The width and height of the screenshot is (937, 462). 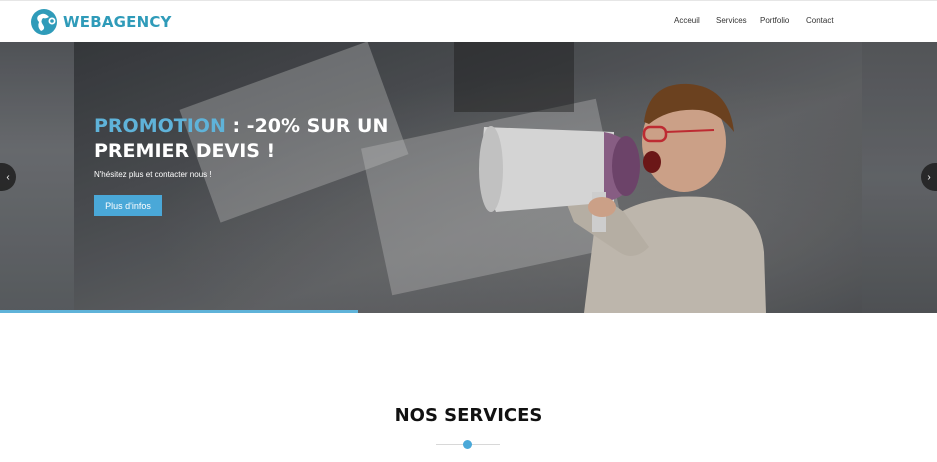 What do you see at coordinates (244, 139) in the screenshot?
I see `hero-headline: PROMOTION : -20% SUR UN PREMIER DEVIS !` at bounding box center [244, 139].